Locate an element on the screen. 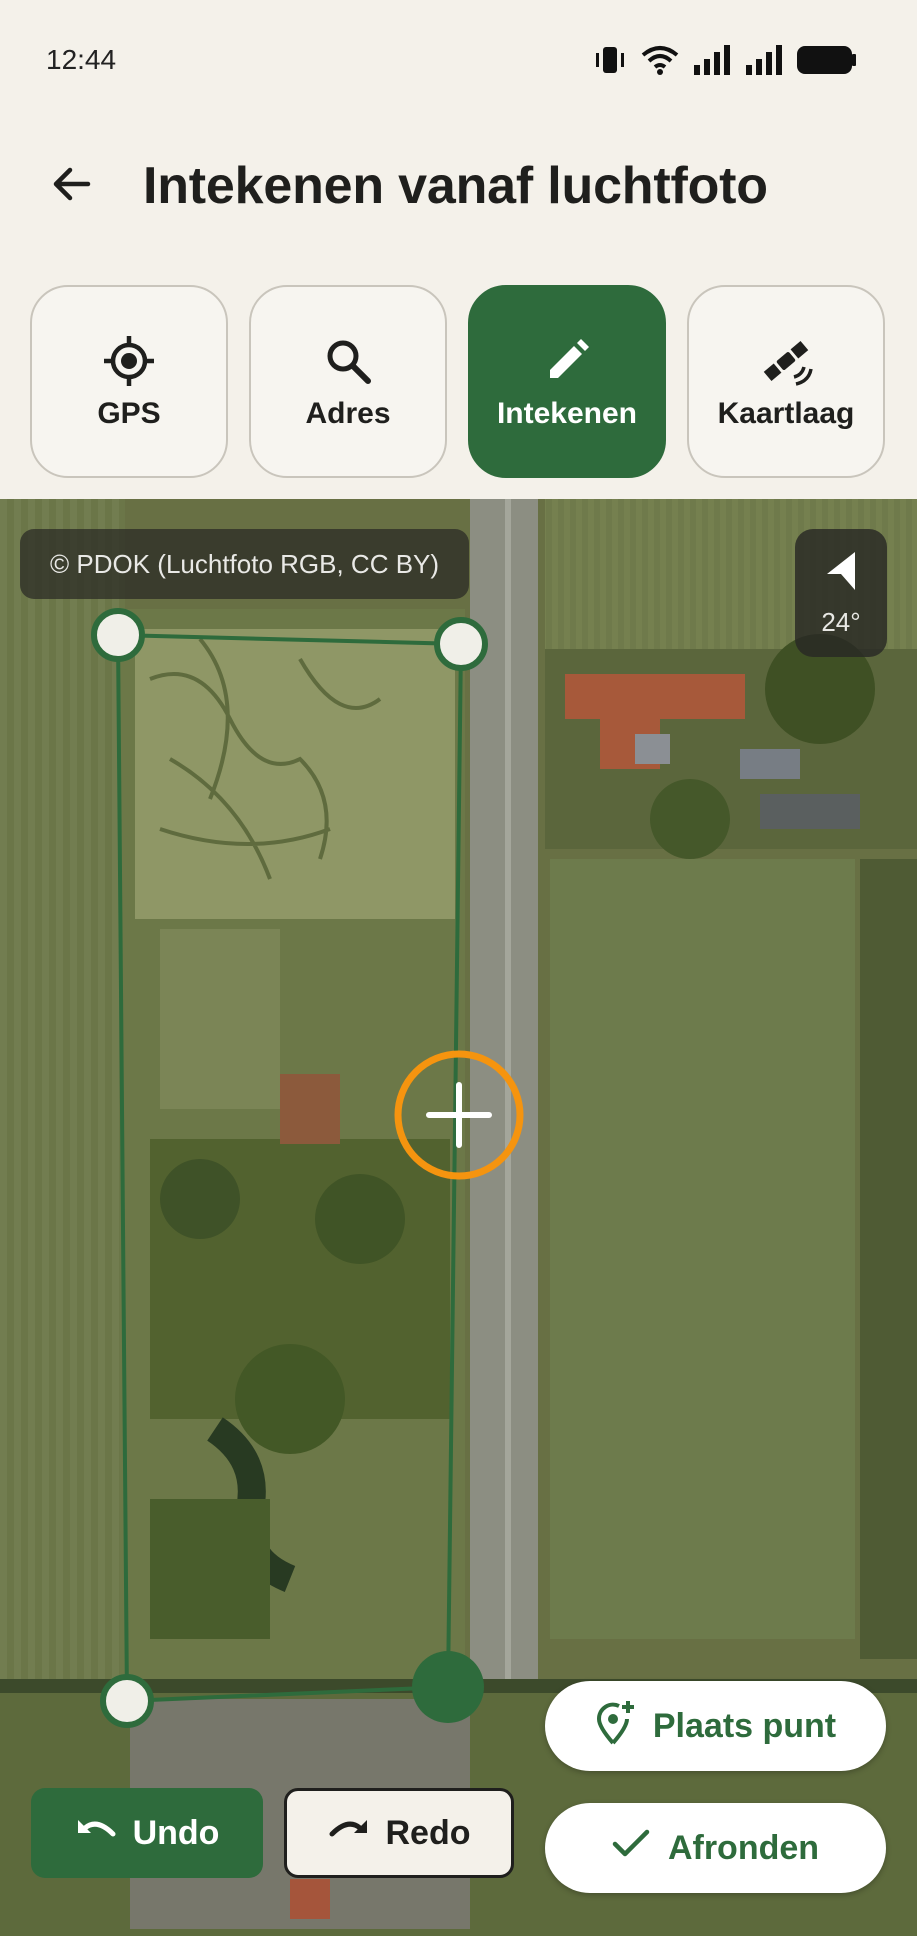 This screenshot has width=917, height=1936. arrow-back-icon is located at coordinates (72, 186).